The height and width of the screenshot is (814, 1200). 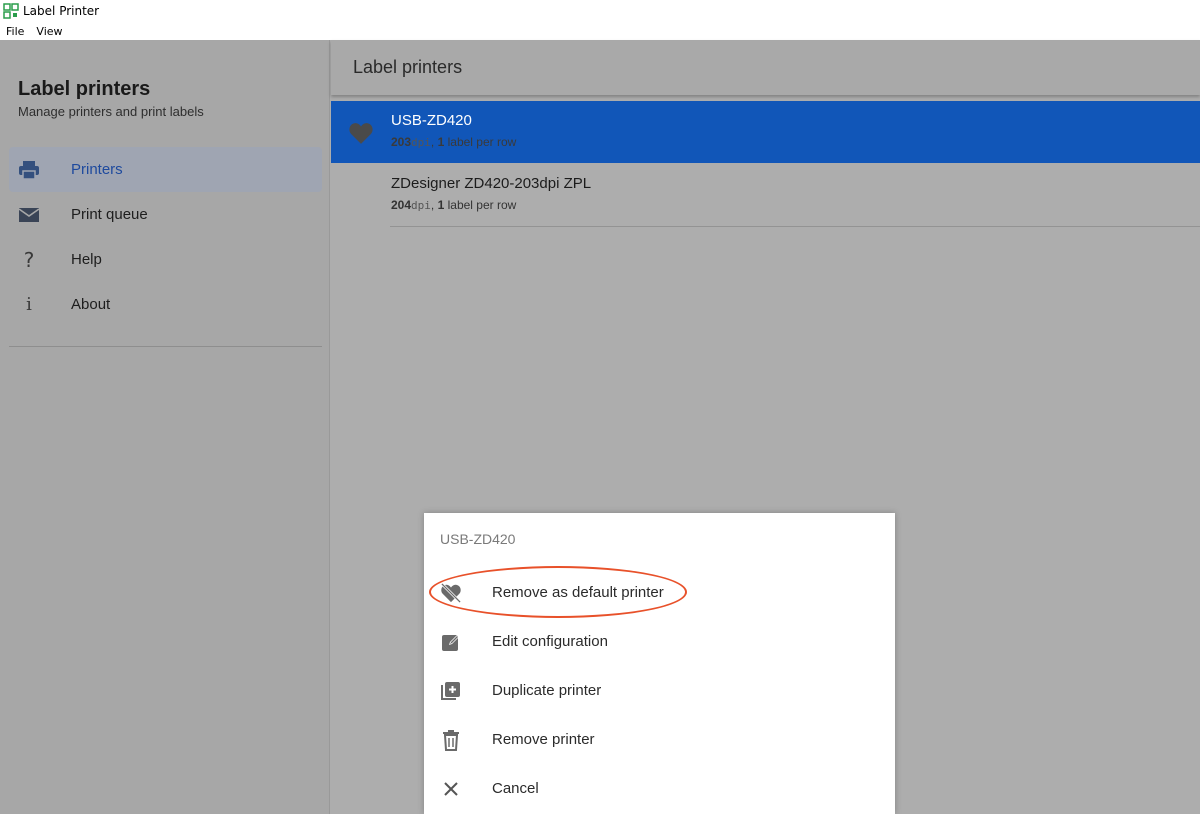 What do you see at coordinates (401, 205) in the screenshot?
I see `printer-dpi: 204` at bounding box center [401, 205].